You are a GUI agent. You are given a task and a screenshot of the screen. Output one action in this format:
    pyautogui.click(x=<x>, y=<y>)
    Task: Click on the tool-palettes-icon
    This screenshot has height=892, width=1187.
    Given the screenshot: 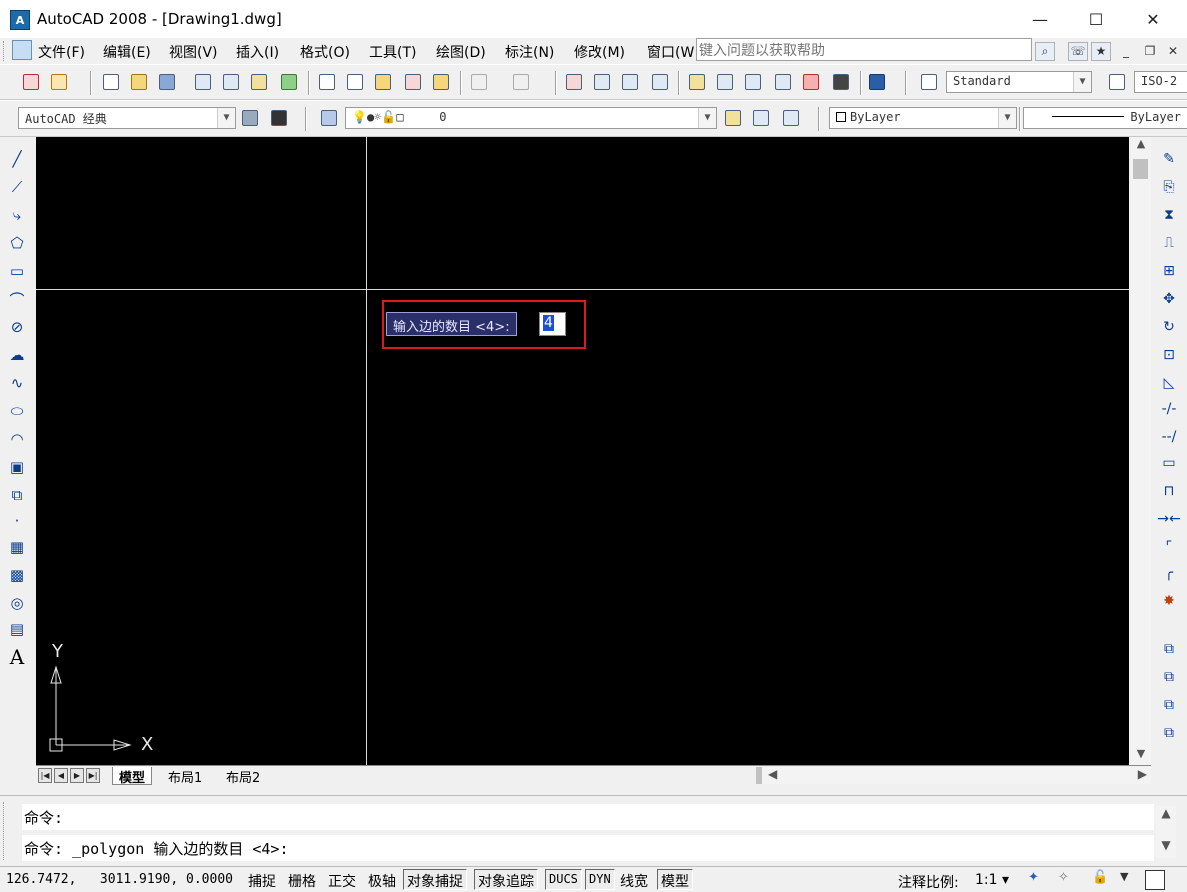 What is the action you would take?
    pyautogui.click(x=753, y=82)
    